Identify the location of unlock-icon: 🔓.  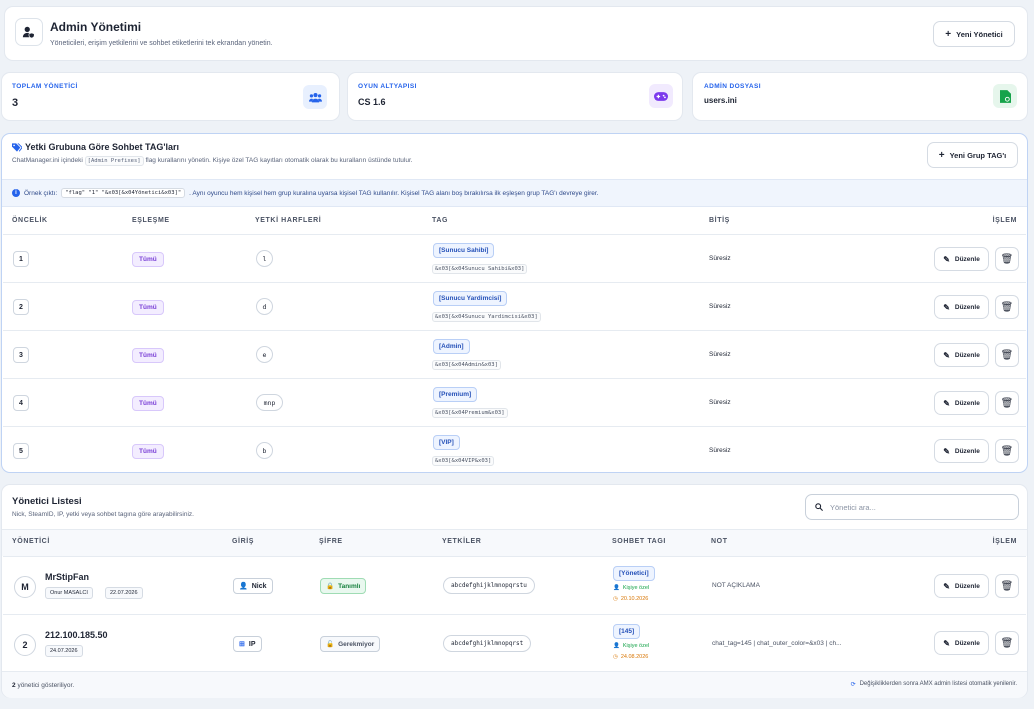
(330, 644).